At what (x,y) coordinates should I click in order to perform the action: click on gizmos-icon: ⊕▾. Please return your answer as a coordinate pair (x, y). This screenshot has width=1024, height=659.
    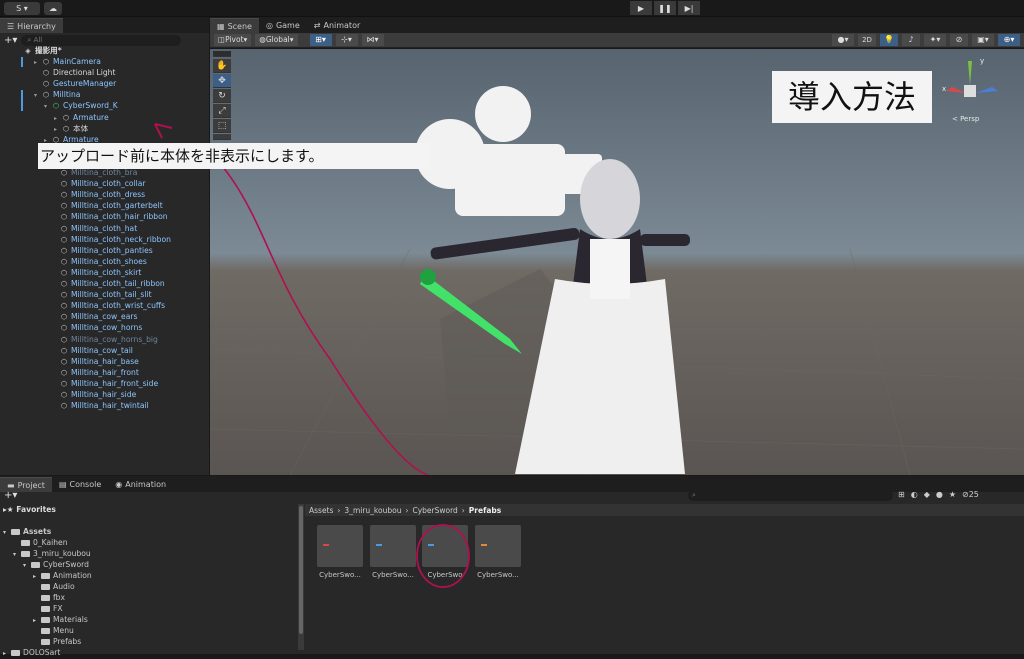
    Looking at the image, I should click on (1009, 40).